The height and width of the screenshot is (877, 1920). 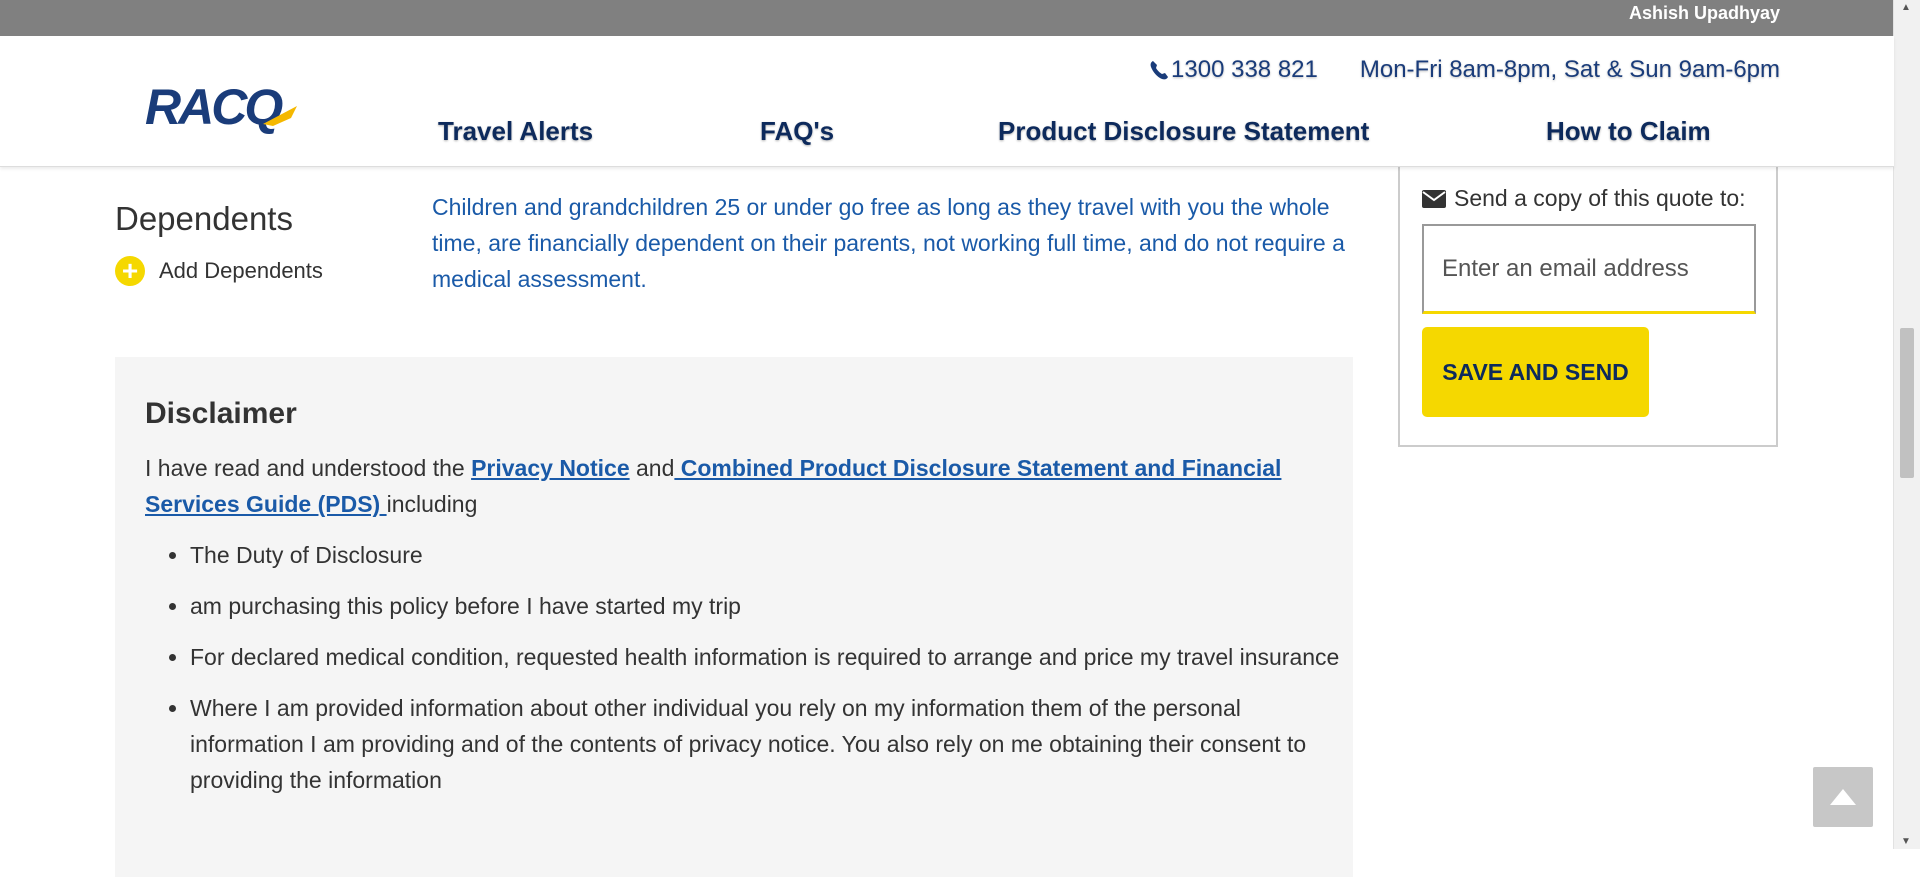 What do you see at coordinates (221, 413) in the screenshot?
I see `disclaimer-title: Disclaimer` at bounding box center [221, 413].